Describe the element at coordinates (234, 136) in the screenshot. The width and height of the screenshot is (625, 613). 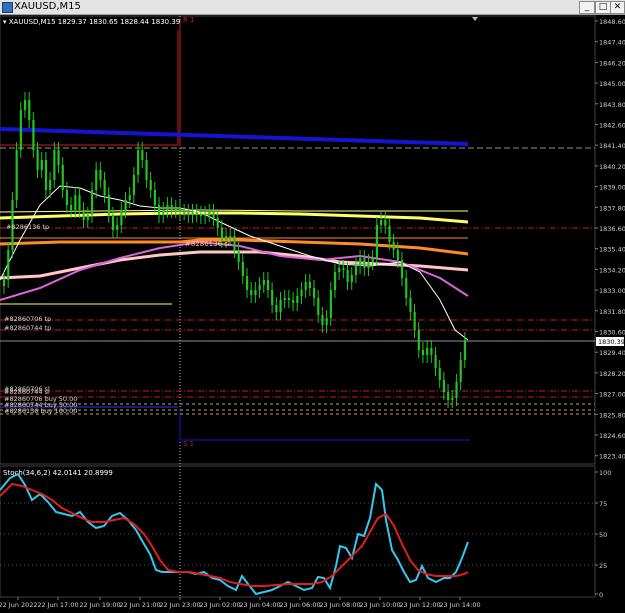
I see `blue-trend-line` at that location.